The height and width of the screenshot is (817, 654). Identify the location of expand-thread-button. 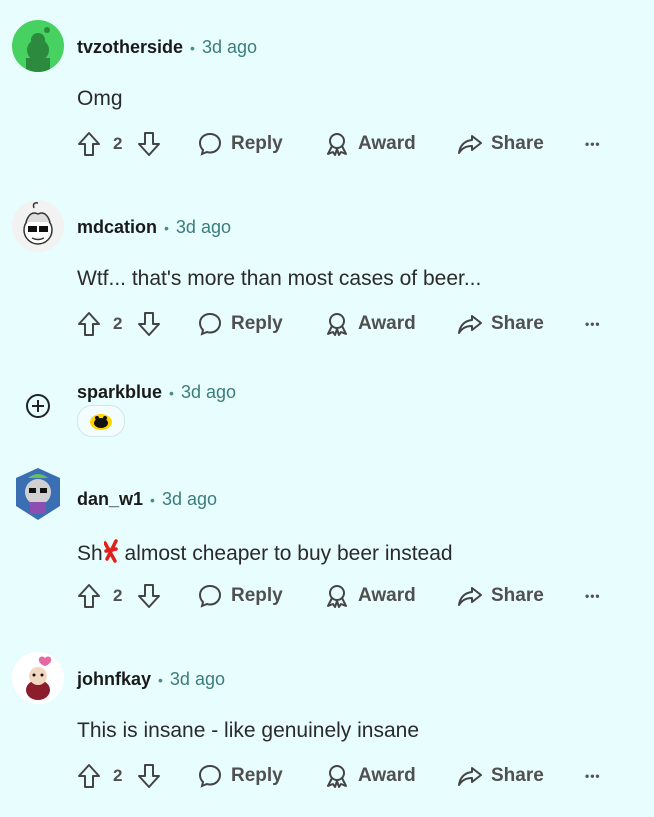
(38, 406).